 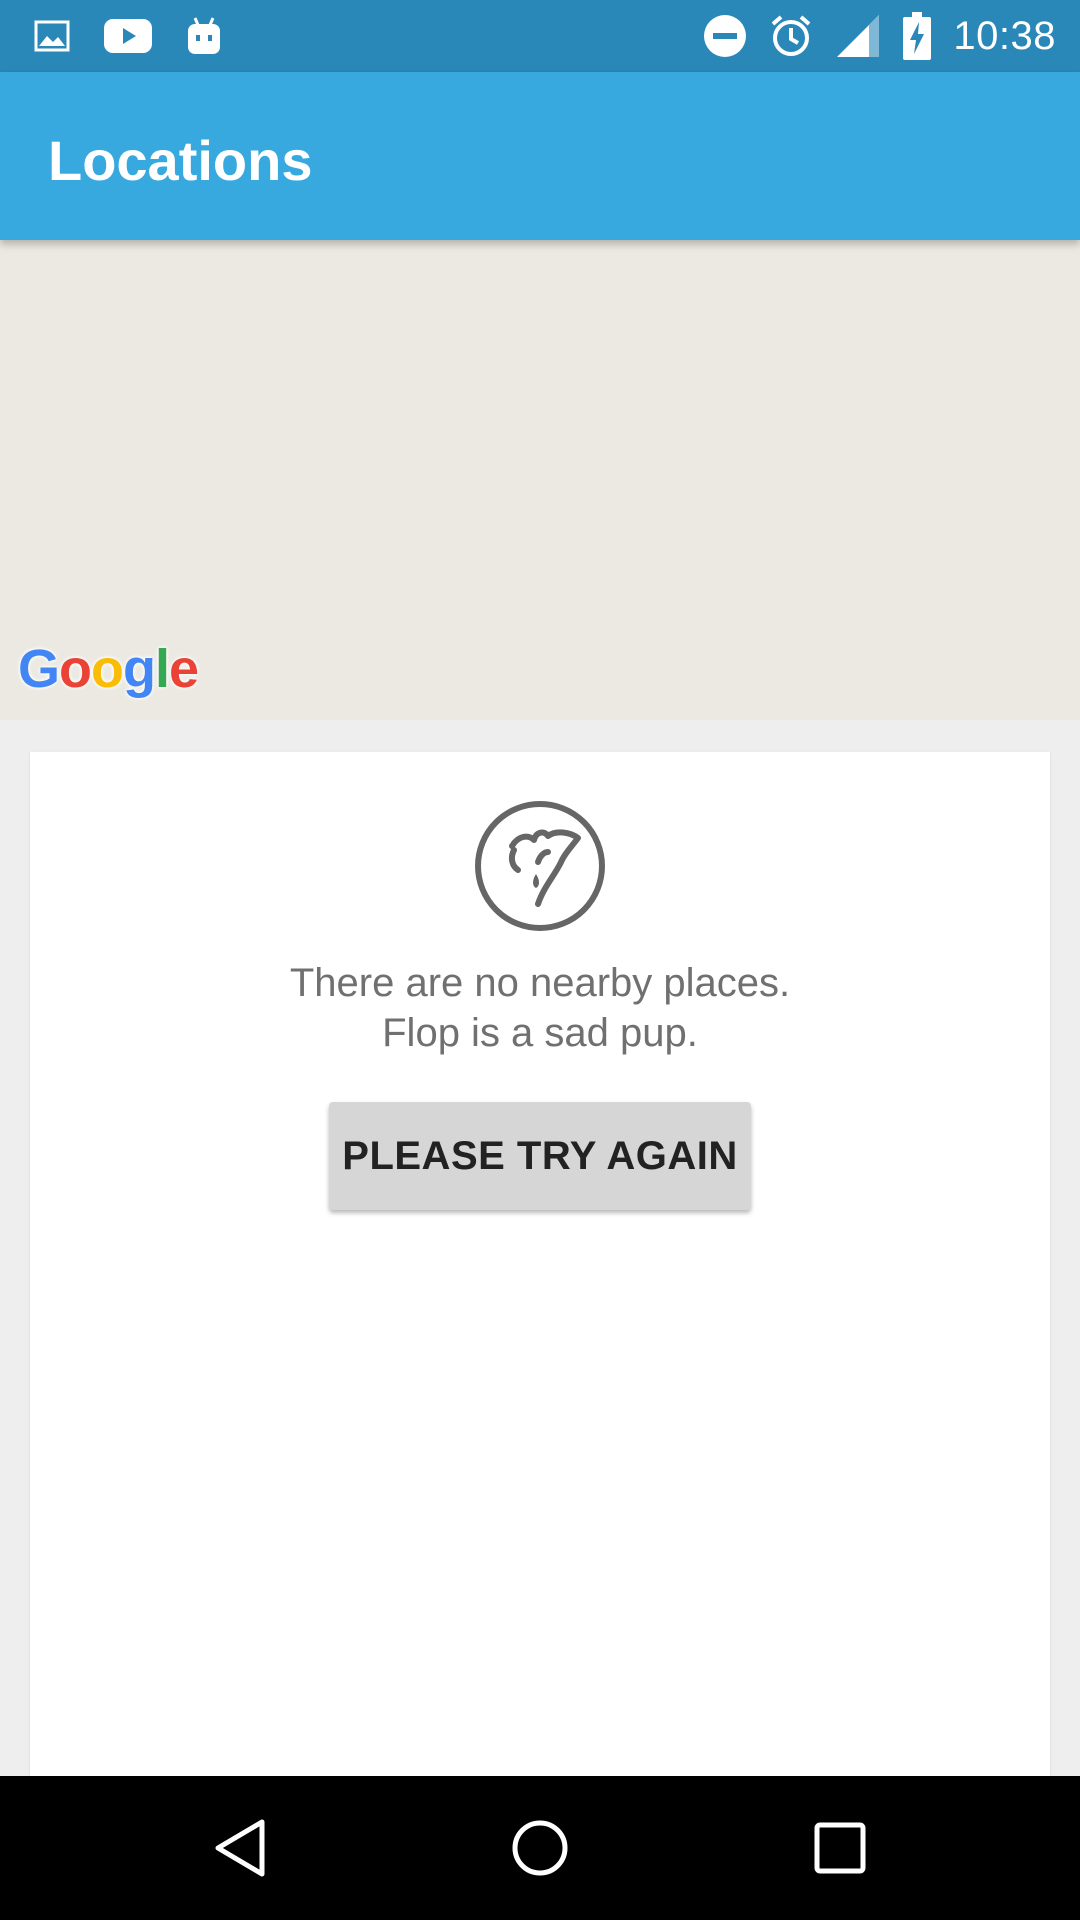 I want to click on status-bar: 10:38, so click(x=540, y=36).